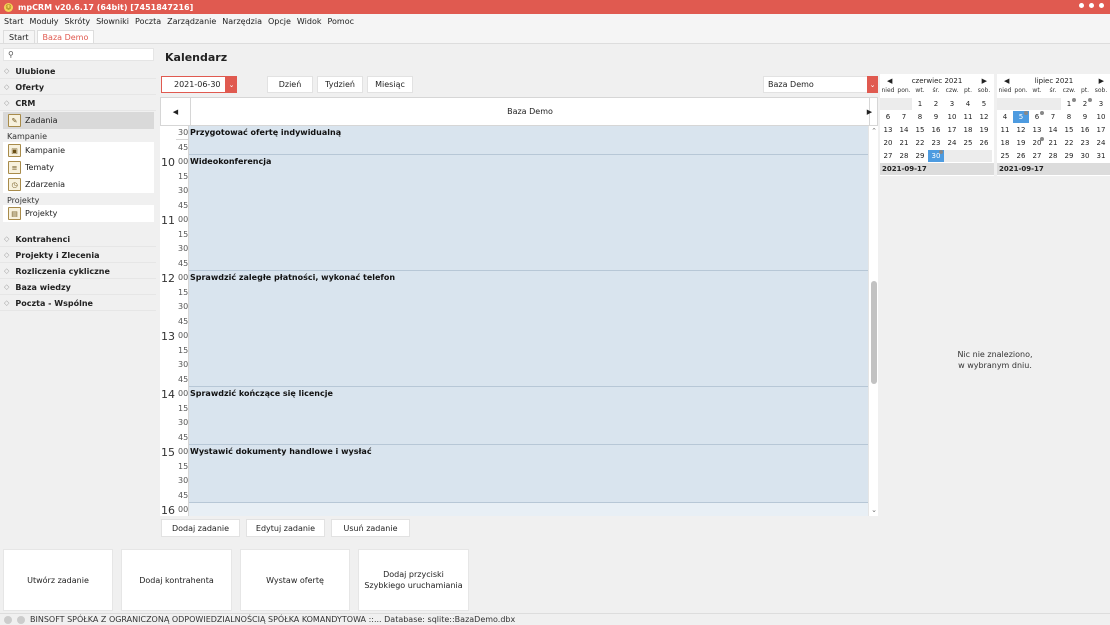 This screenshot has width=1110, height=625. I want to click on sidebar-group-crm: ◇ CRM, so click(78, 103).